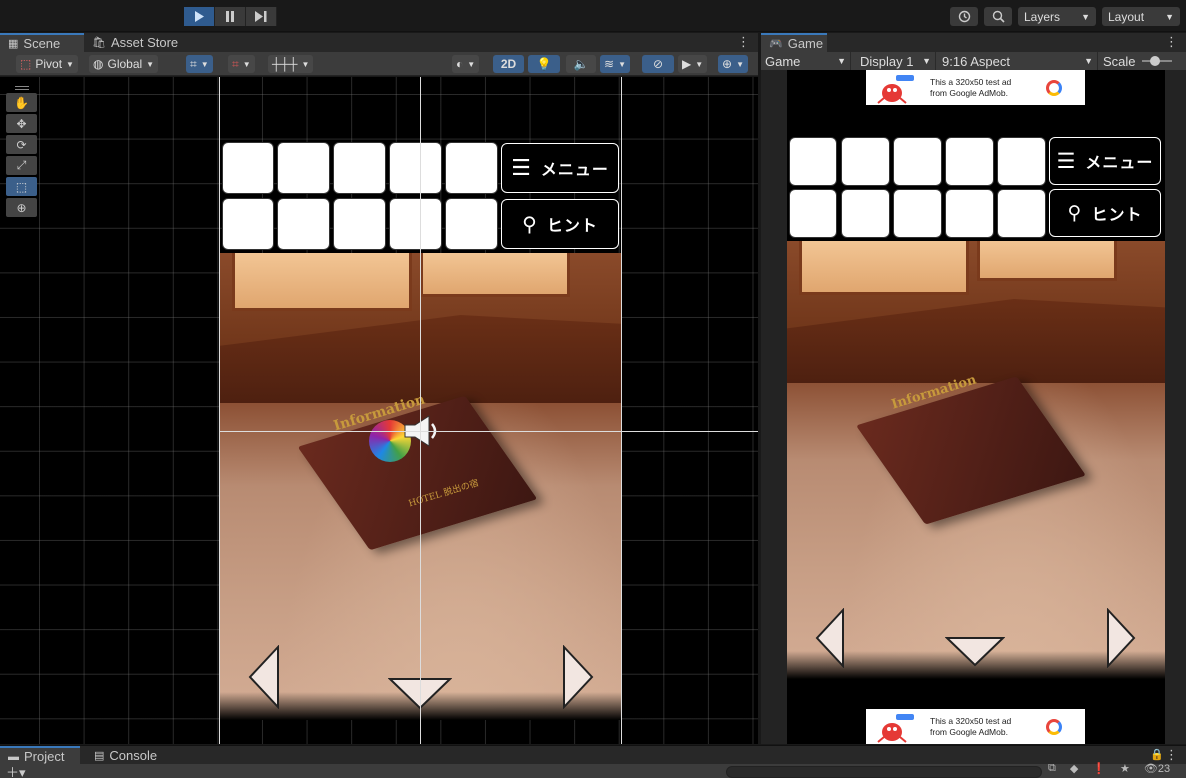 The width and height of the screenshot is (1186, 778). Describe the element at coordinates (21, 165) in the screenshot. I see `scale-tool-button: ⤢` at that location.